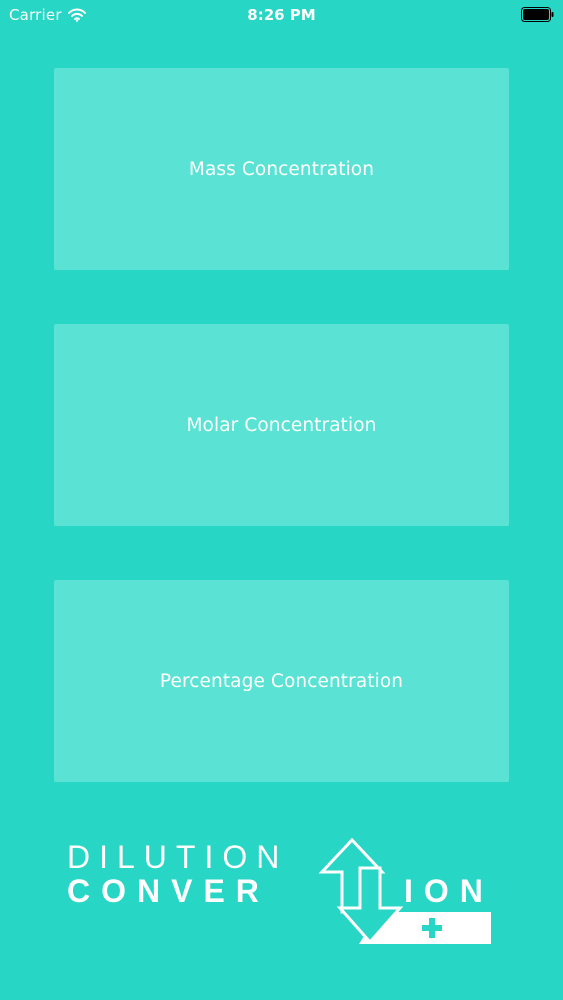 Image resolution: width=563 pixels, height=1000 pixels. I want to click on molar-concentration-label: Molar Concentration, so click(281, 425).